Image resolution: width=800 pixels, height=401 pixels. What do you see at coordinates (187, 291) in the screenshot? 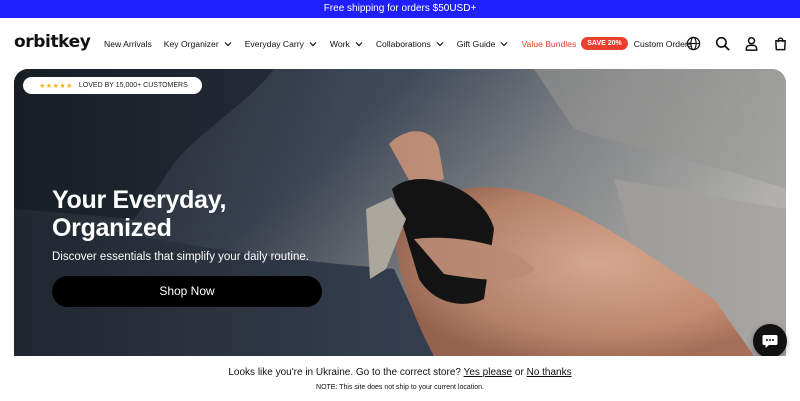
I see `shop-now-button: Shop Now` at bounding box center [187, 291].